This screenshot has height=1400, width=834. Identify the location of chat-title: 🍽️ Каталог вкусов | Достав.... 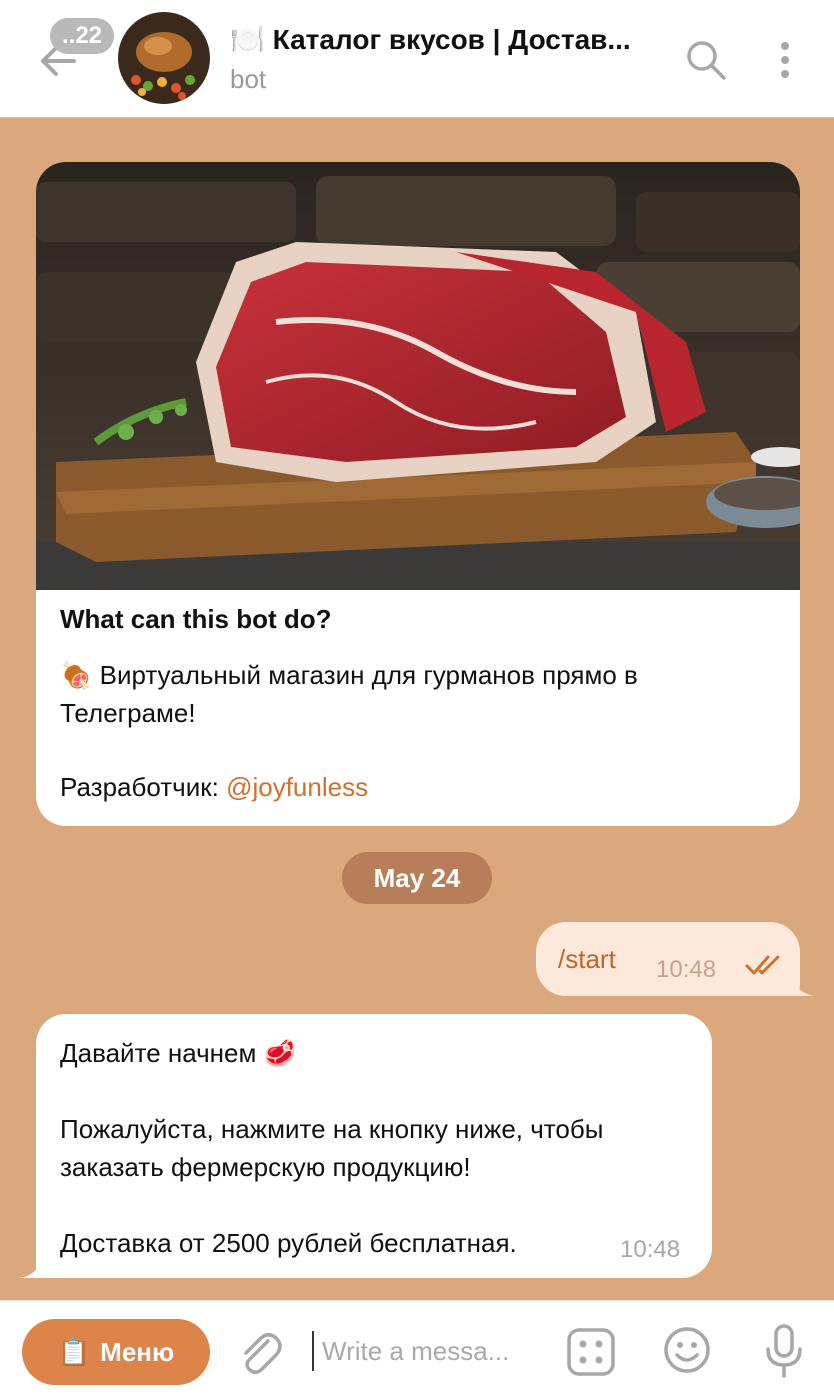
(450, 40).